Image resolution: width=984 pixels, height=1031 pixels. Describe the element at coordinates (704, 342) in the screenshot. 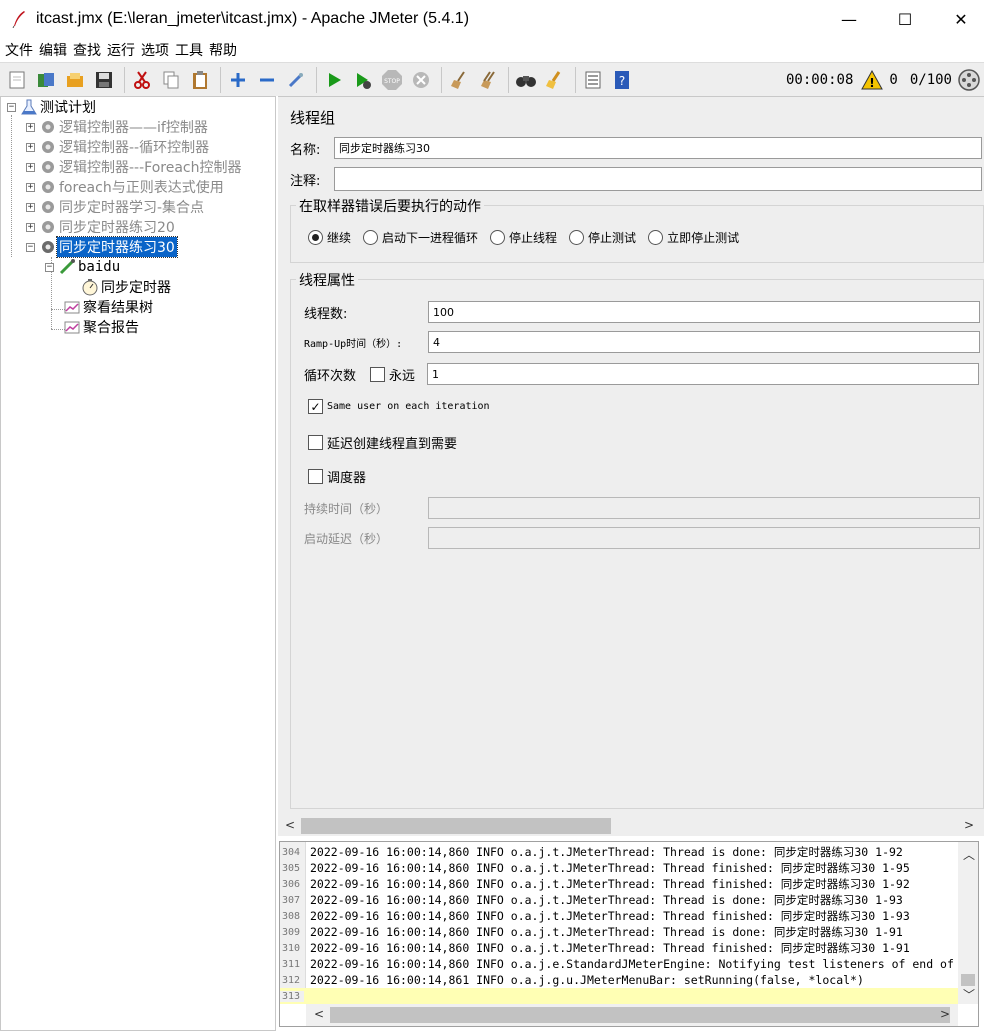

I see `rampup-input: 4` at that location.